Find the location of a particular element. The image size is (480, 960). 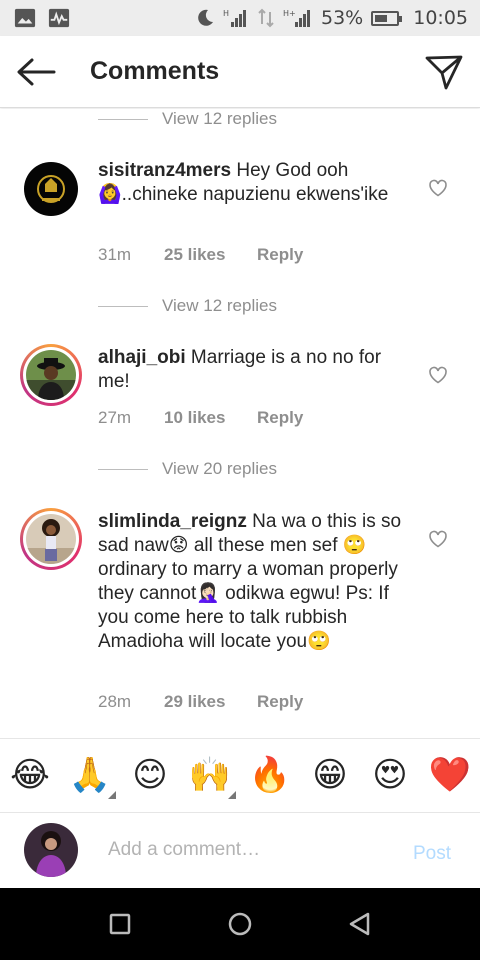

post-button: Post is located at coordinates (432, 854).